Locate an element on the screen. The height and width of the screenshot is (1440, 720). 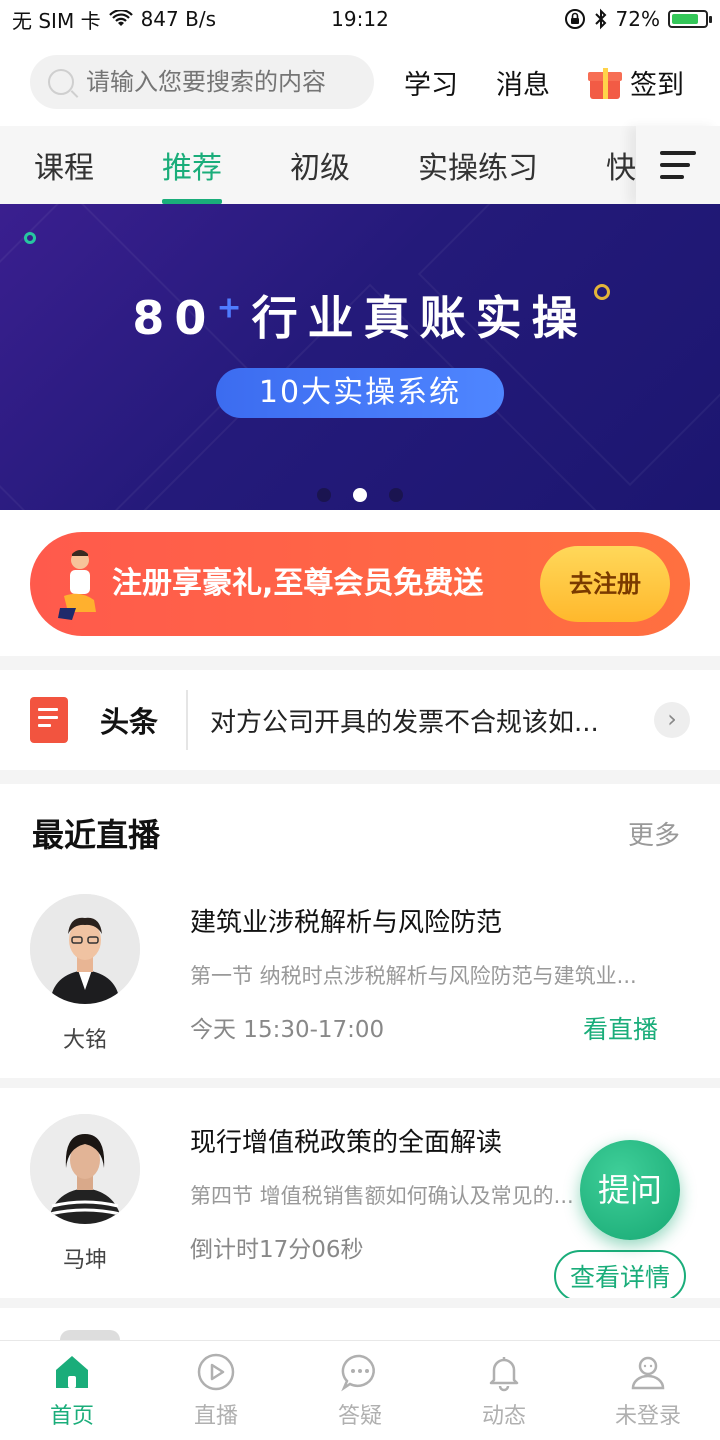
bluetooth-icon is located at coordinates (600, 19).